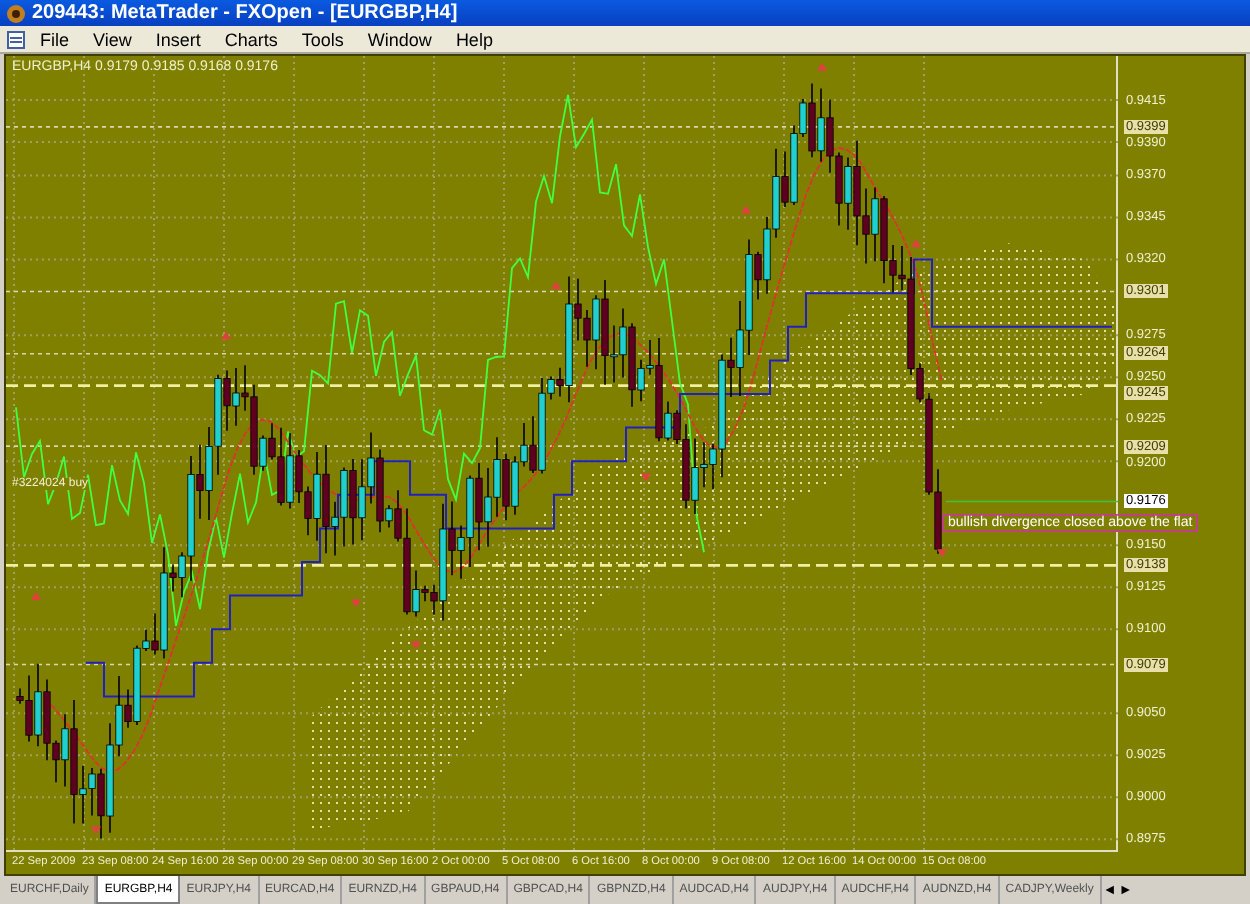 The width and height of the screenshot is (1250, 904). What do you see at coordinates (251, 39) in the screenshot?
I see `menu-item: Charts` at bounding box center [251, 39].